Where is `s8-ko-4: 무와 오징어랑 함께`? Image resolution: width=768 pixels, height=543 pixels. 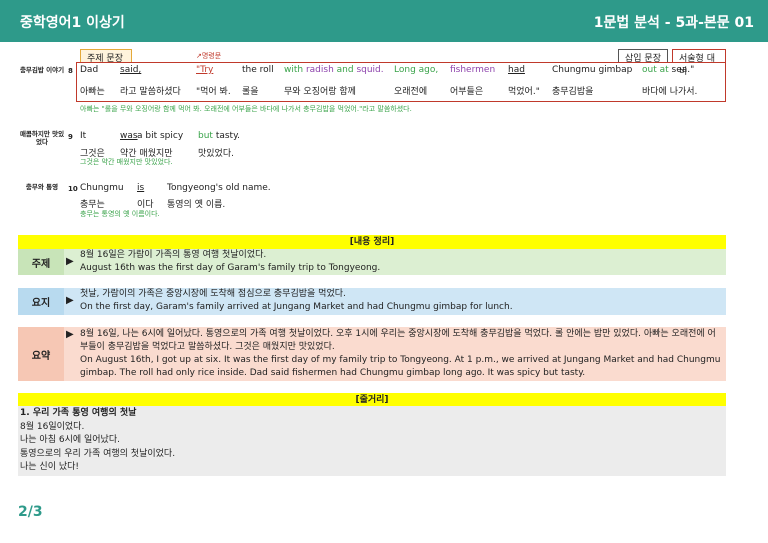 s8-ko-4: 무와 오징어랑 함께 is located at coordinates (320, 92).